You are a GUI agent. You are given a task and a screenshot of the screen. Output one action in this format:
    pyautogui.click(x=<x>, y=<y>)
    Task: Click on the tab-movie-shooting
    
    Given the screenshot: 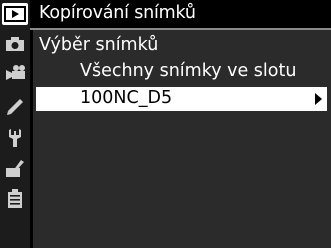 What is the action you would take?
    pyautogui.click(x=15, y=73)
    